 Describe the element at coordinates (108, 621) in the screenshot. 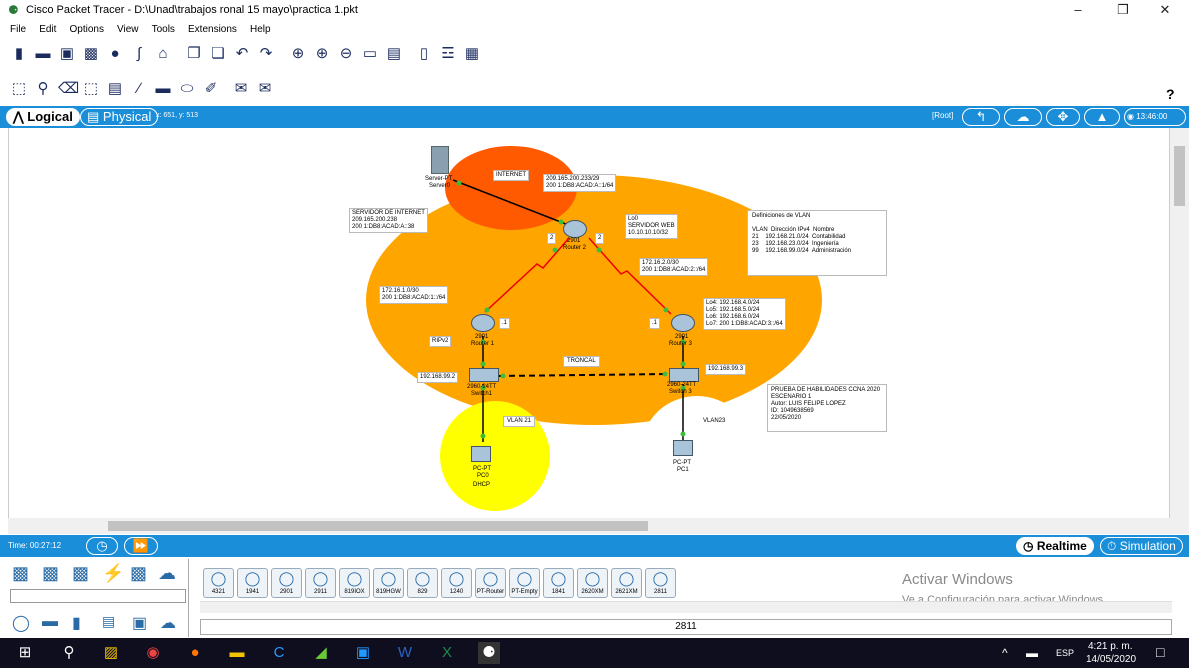

I see `wireless-icon: ▤` at that location.